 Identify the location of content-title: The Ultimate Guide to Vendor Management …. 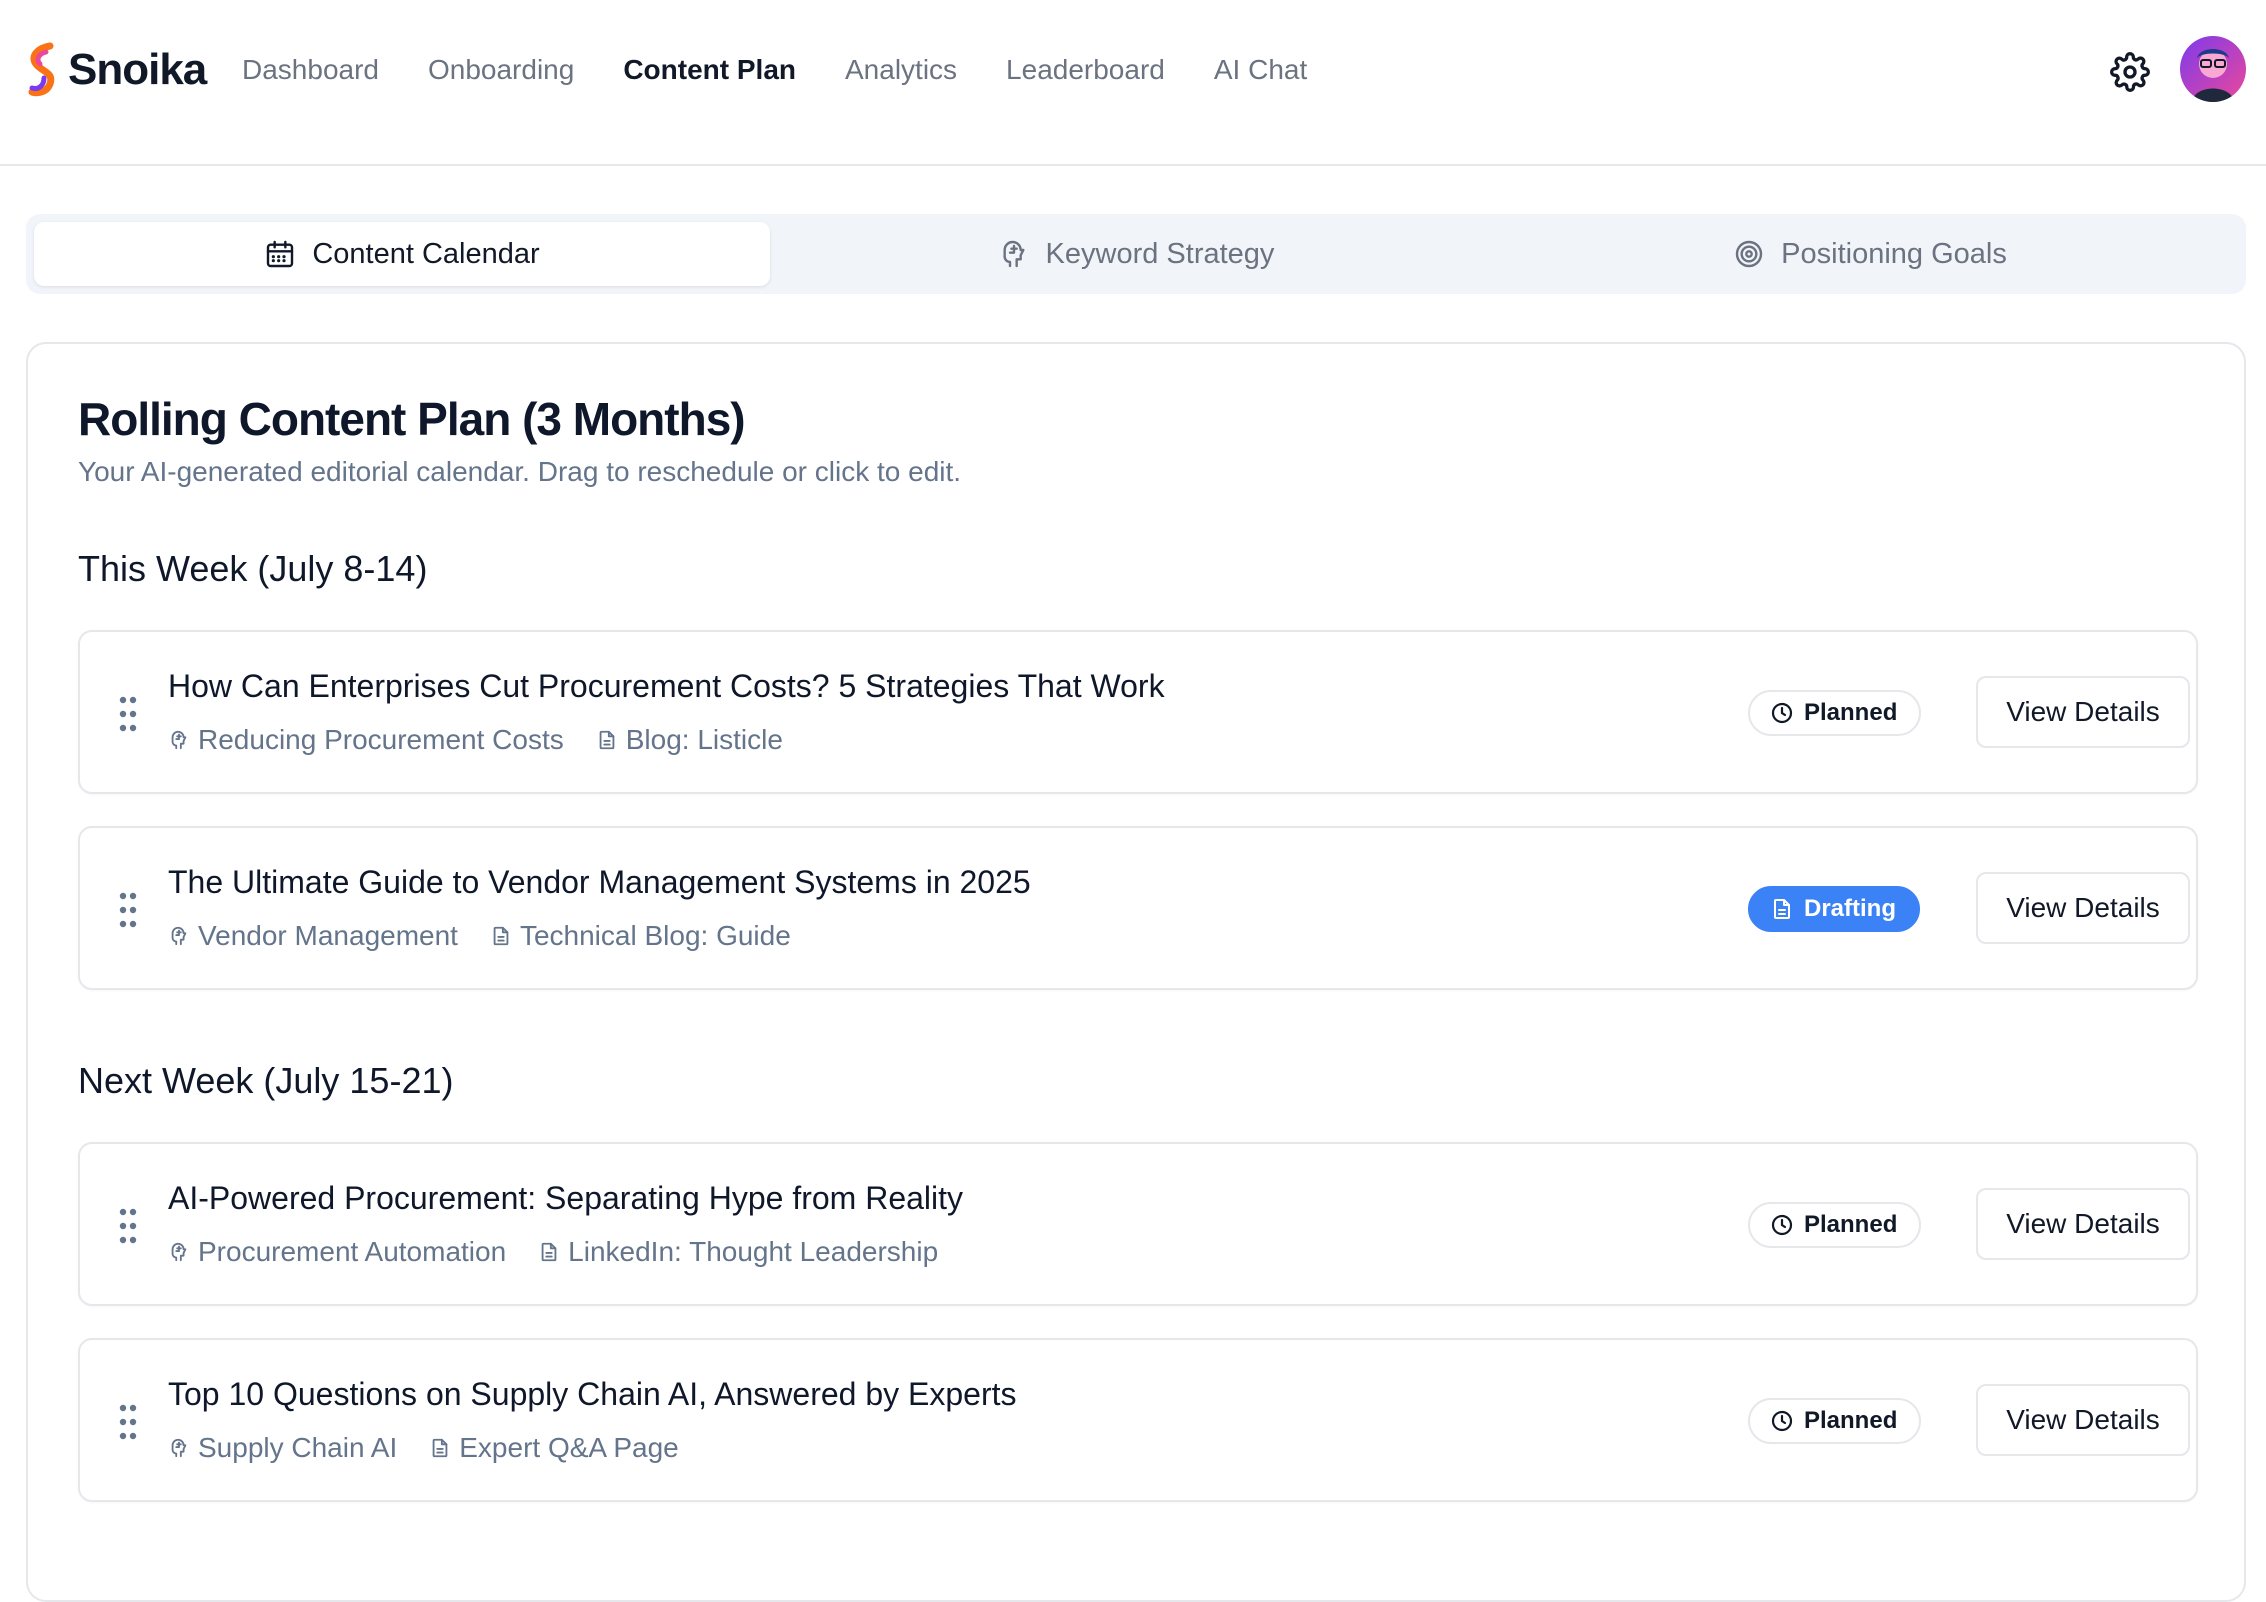
(599, 882).